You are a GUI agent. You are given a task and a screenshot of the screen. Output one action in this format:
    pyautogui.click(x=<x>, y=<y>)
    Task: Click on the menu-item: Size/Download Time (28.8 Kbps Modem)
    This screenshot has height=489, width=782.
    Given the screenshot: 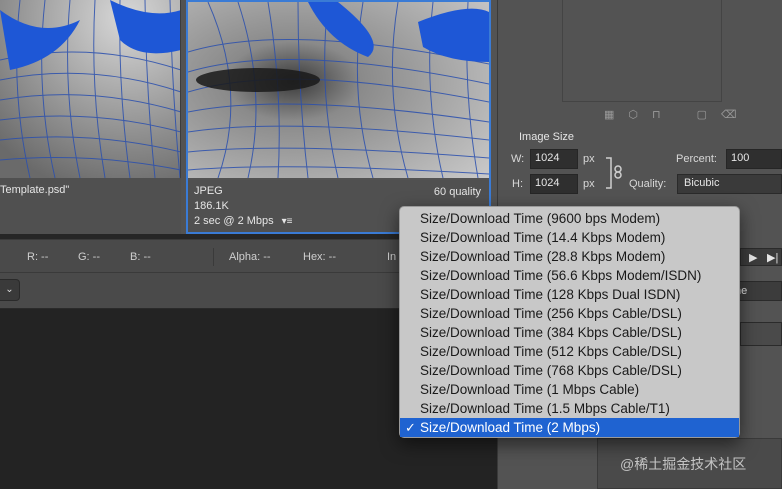 What is the action you would take?
    pyautogui.click(x=569, y=256)
    